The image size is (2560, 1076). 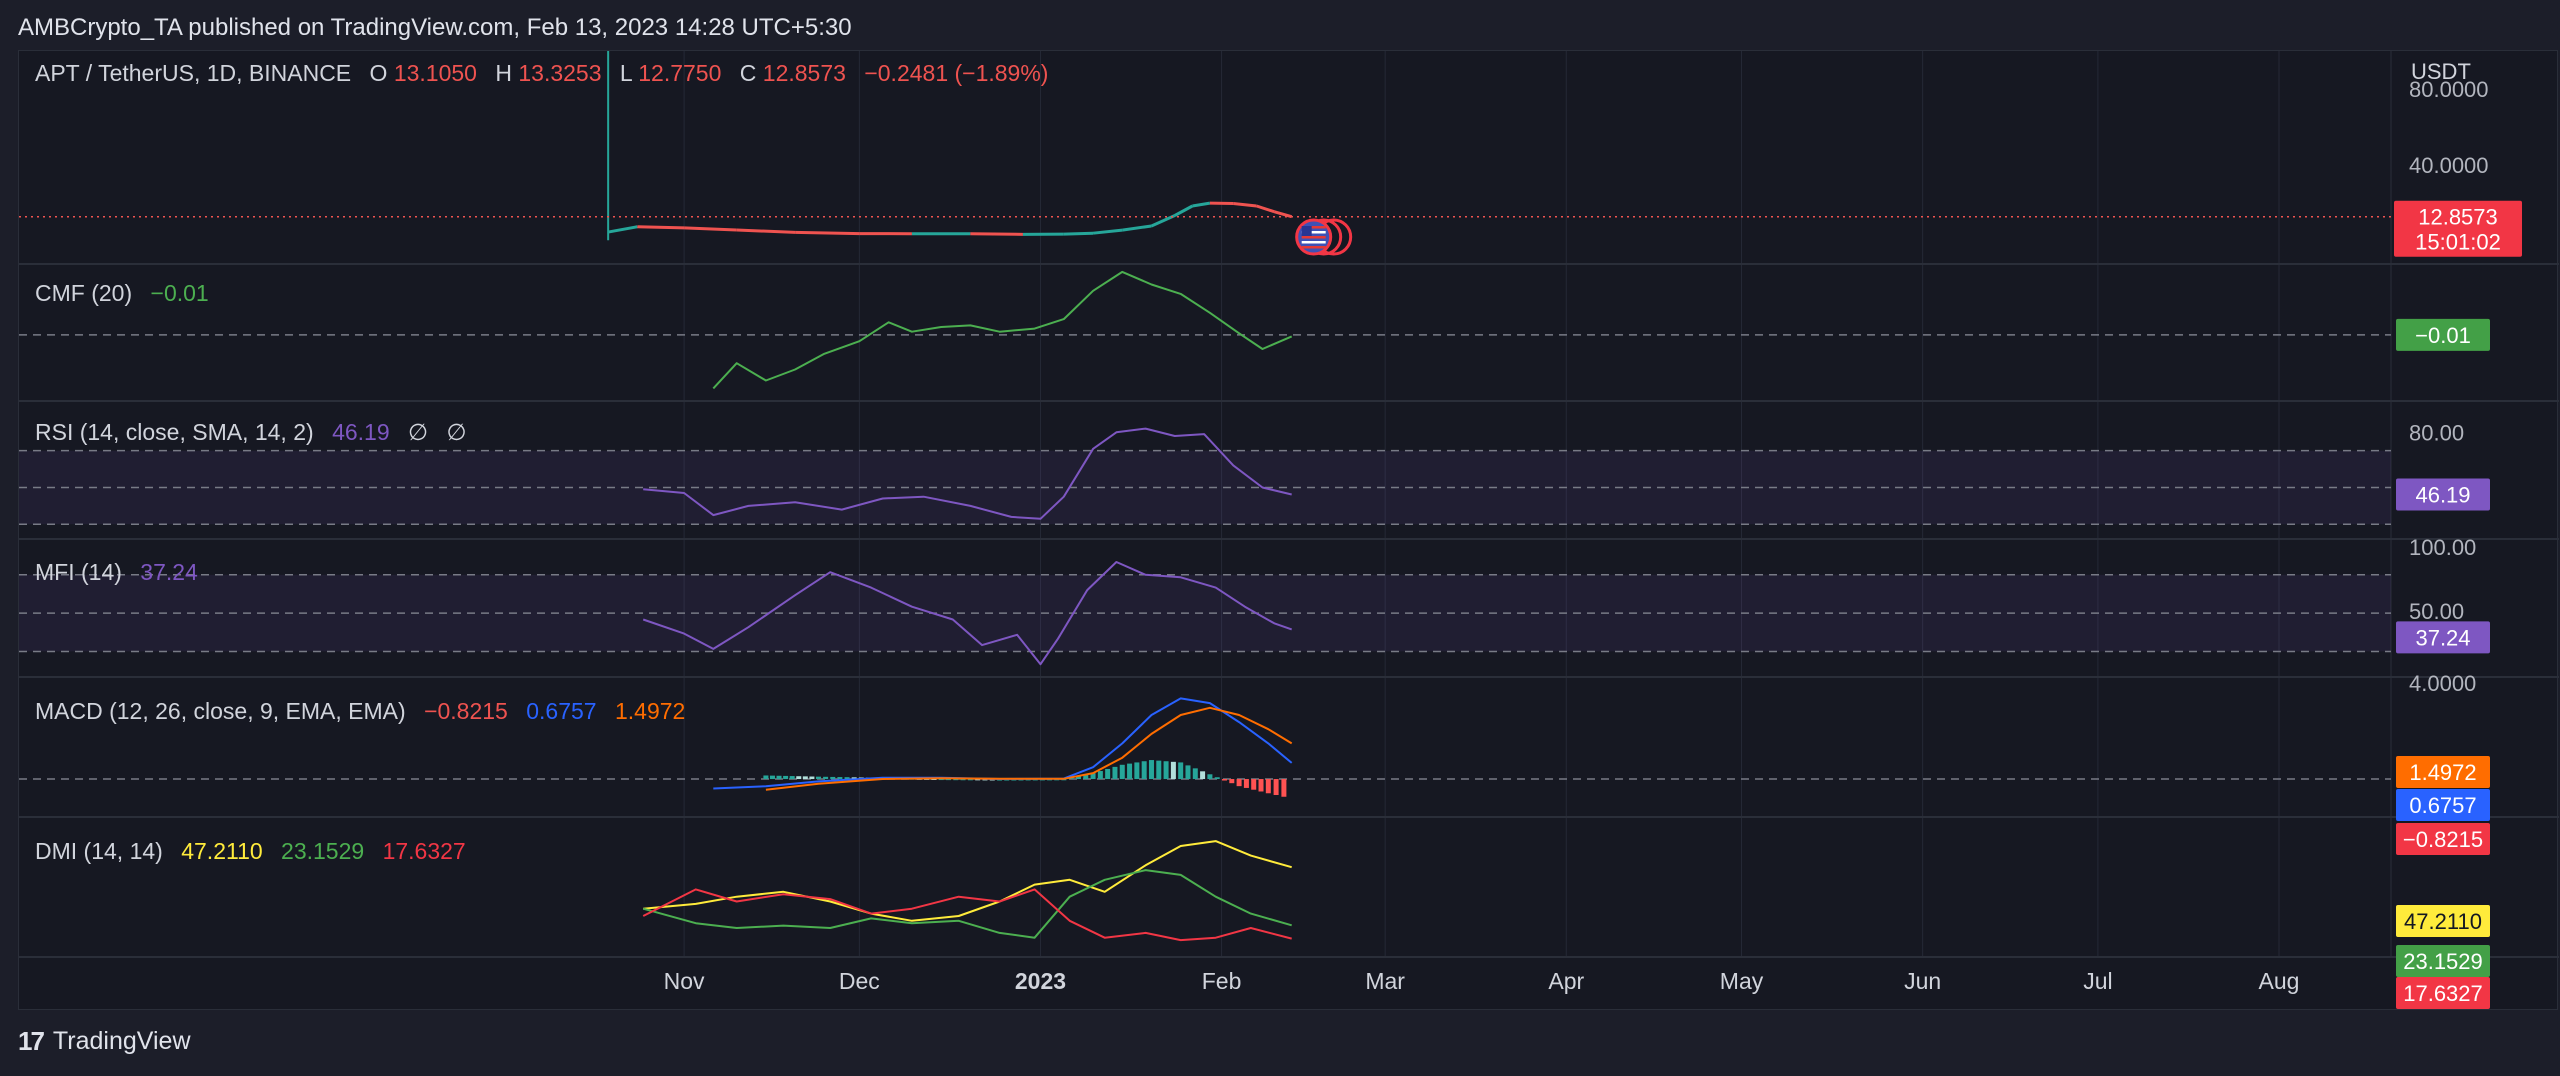 I want to click on x-tick-label: Feb, so click(x=1222, y=981).